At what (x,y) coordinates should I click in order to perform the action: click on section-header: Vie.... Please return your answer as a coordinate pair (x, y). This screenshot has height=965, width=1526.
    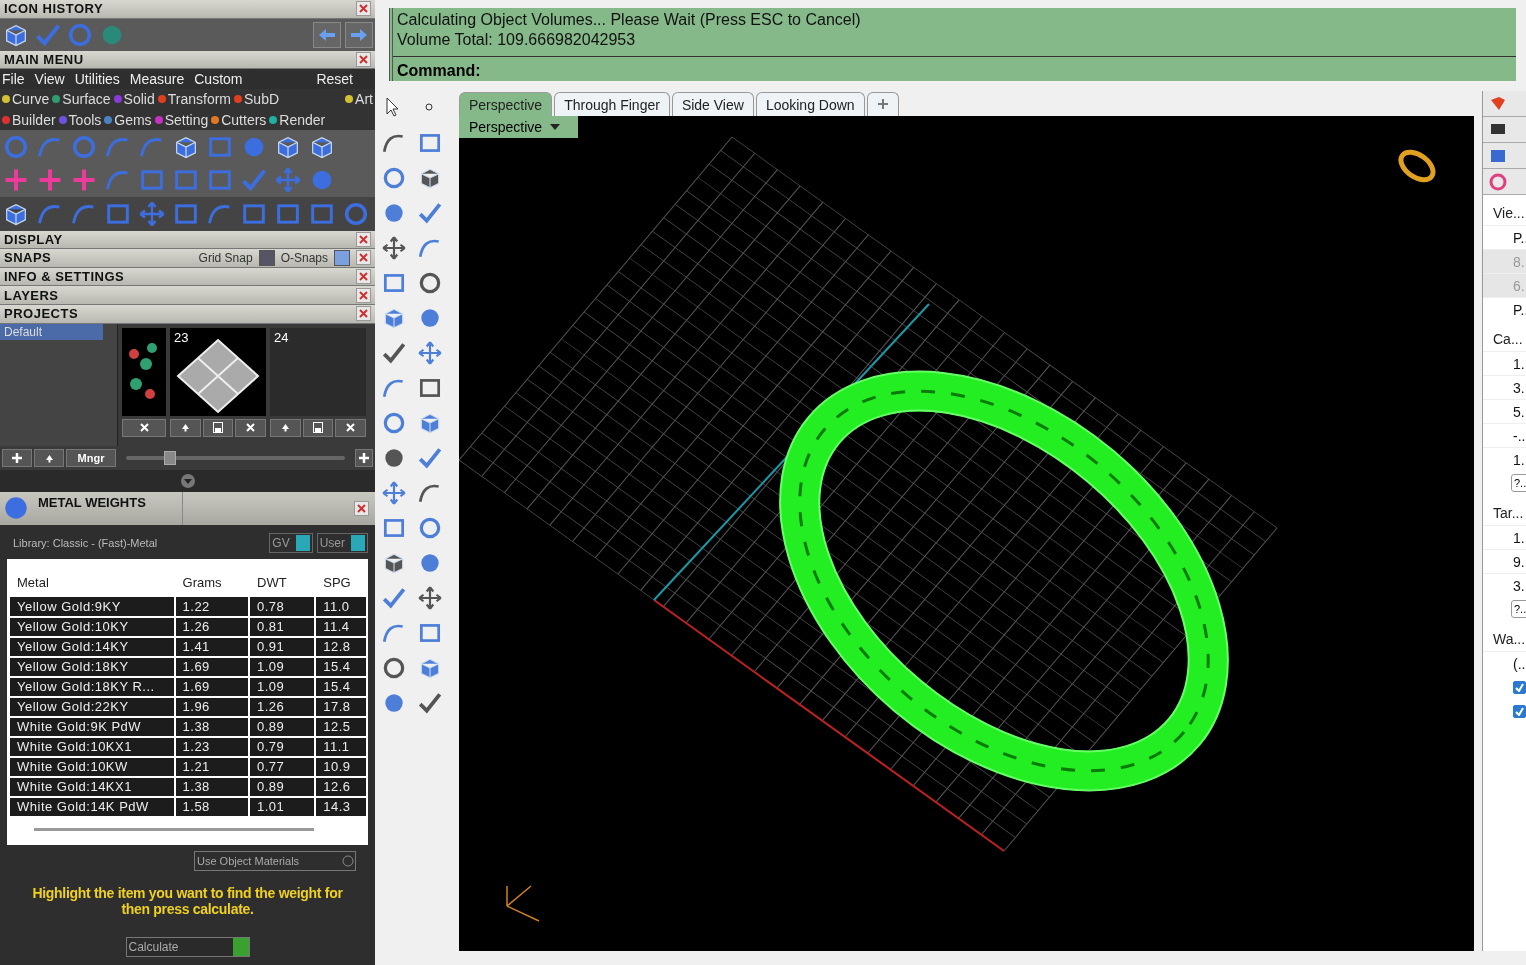
    Looking at the image, I should click on (1504, 210).